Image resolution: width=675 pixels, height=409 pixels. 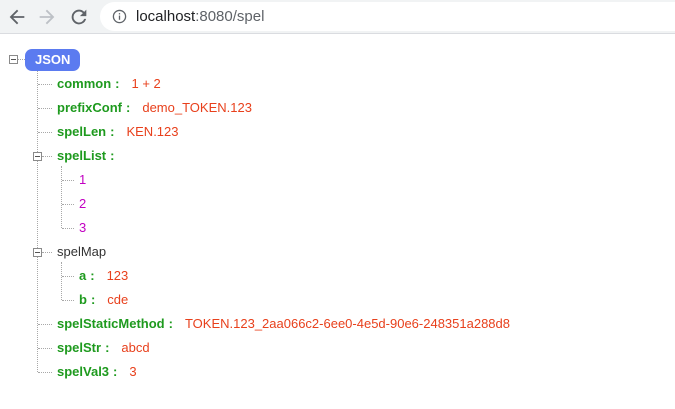 What do you see at coordinates (118, 132) in the screenshot?
I see `node-spellen: spelLen: KEN.123` at bounding box center [118, 132].